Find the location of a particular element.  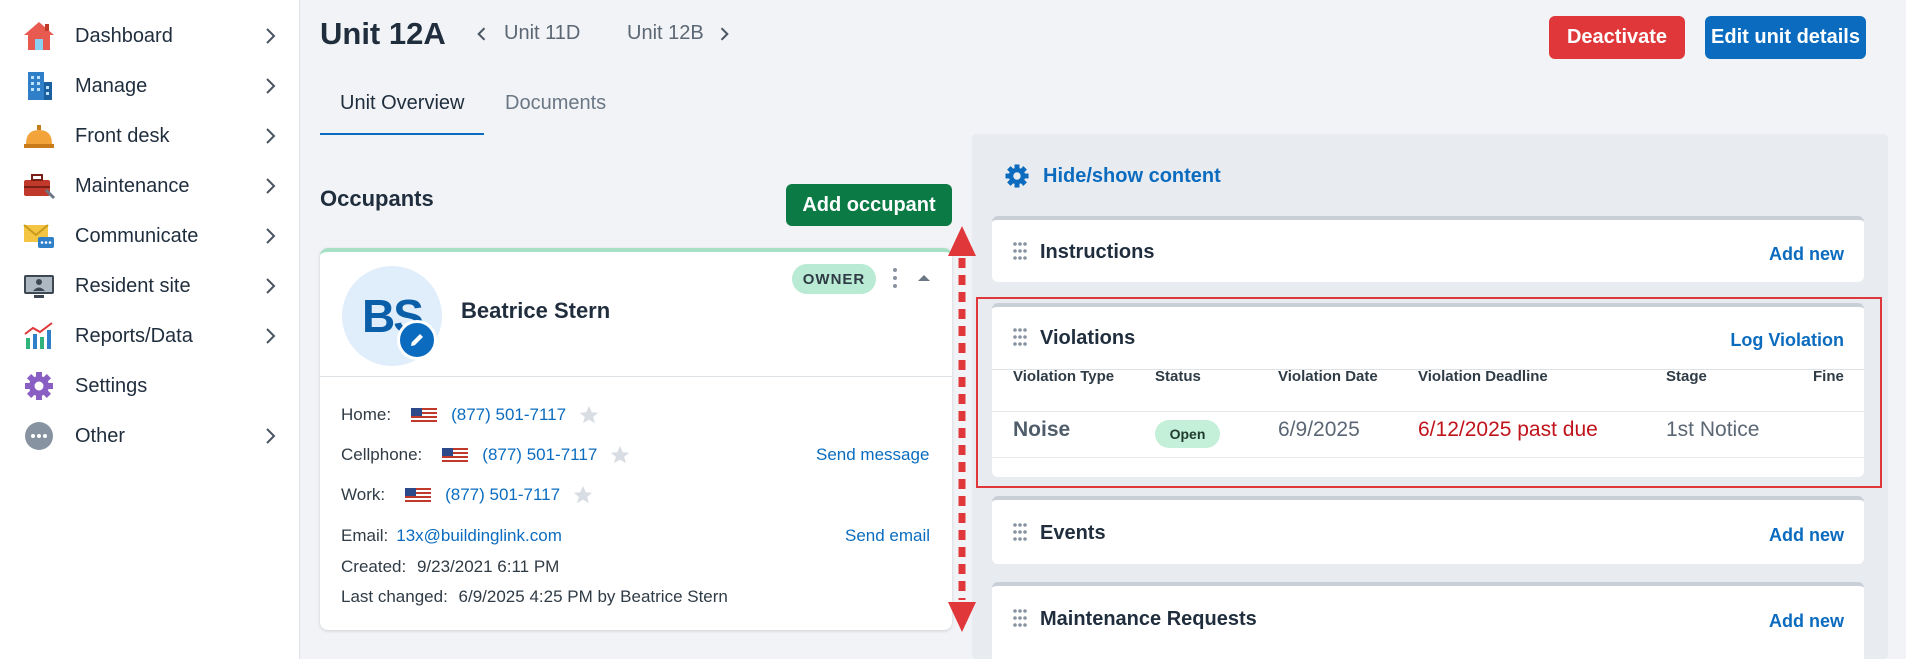

next-unit-label: Unit 12B is located at coordinates (665, 33).